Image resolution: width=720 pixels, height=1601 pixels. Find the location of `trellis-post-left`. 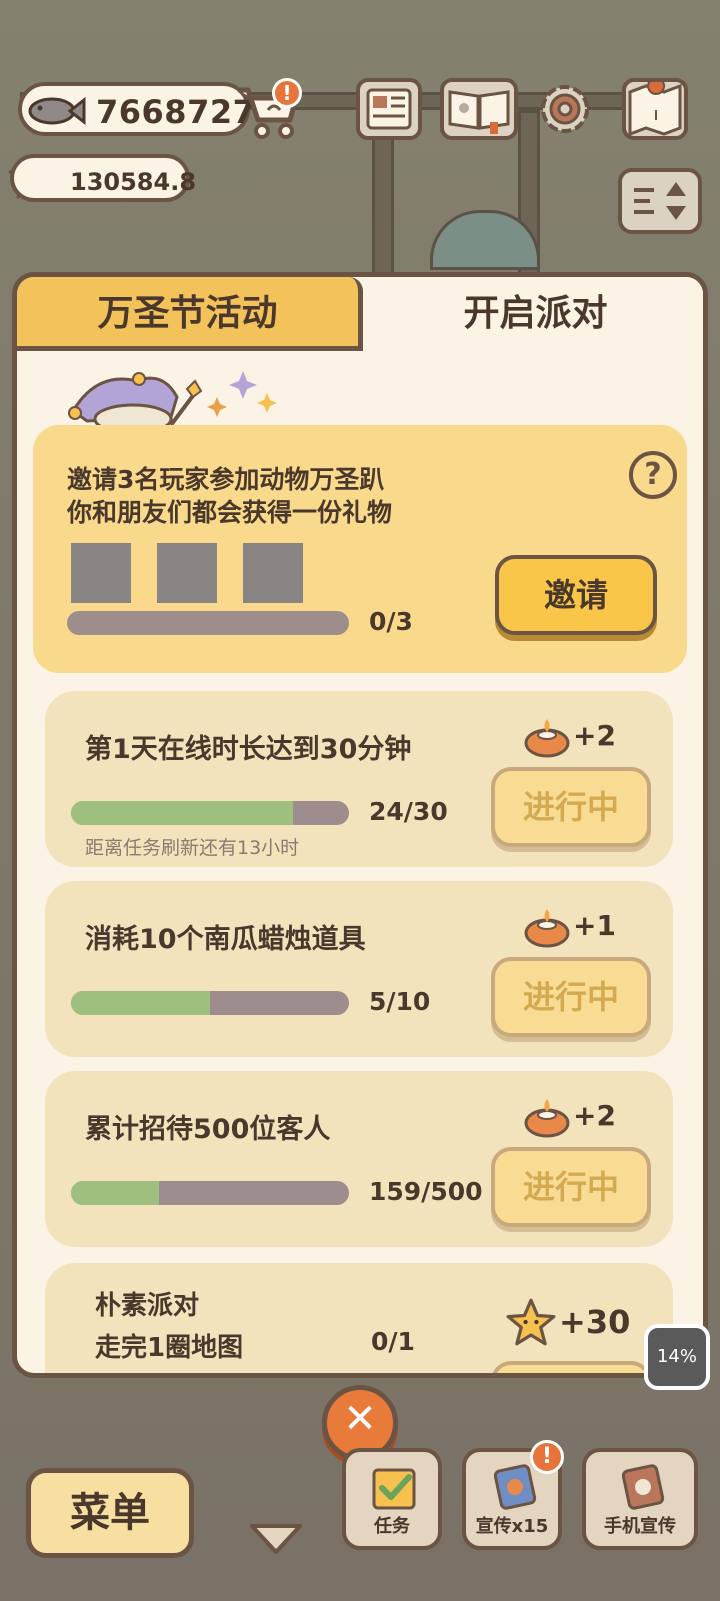

trellis-post-left is located at coordinates (383, 200).